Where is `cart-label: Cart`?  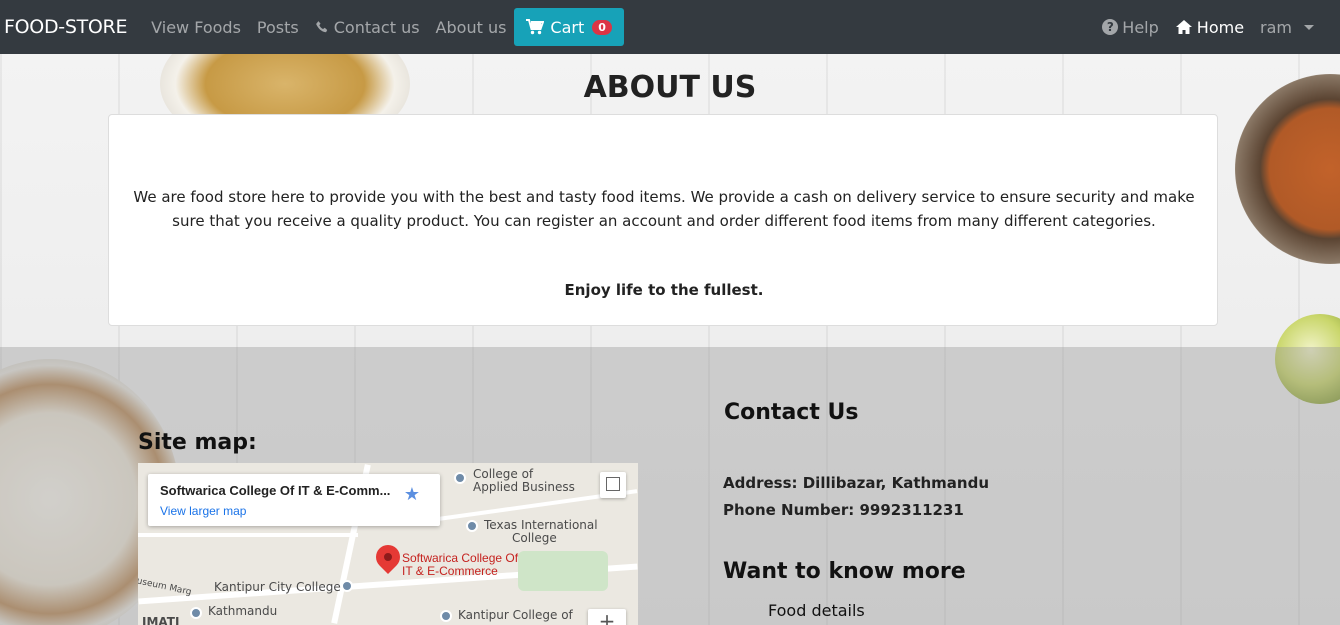
cart-label: Cart is located at coordinates (567, 27).